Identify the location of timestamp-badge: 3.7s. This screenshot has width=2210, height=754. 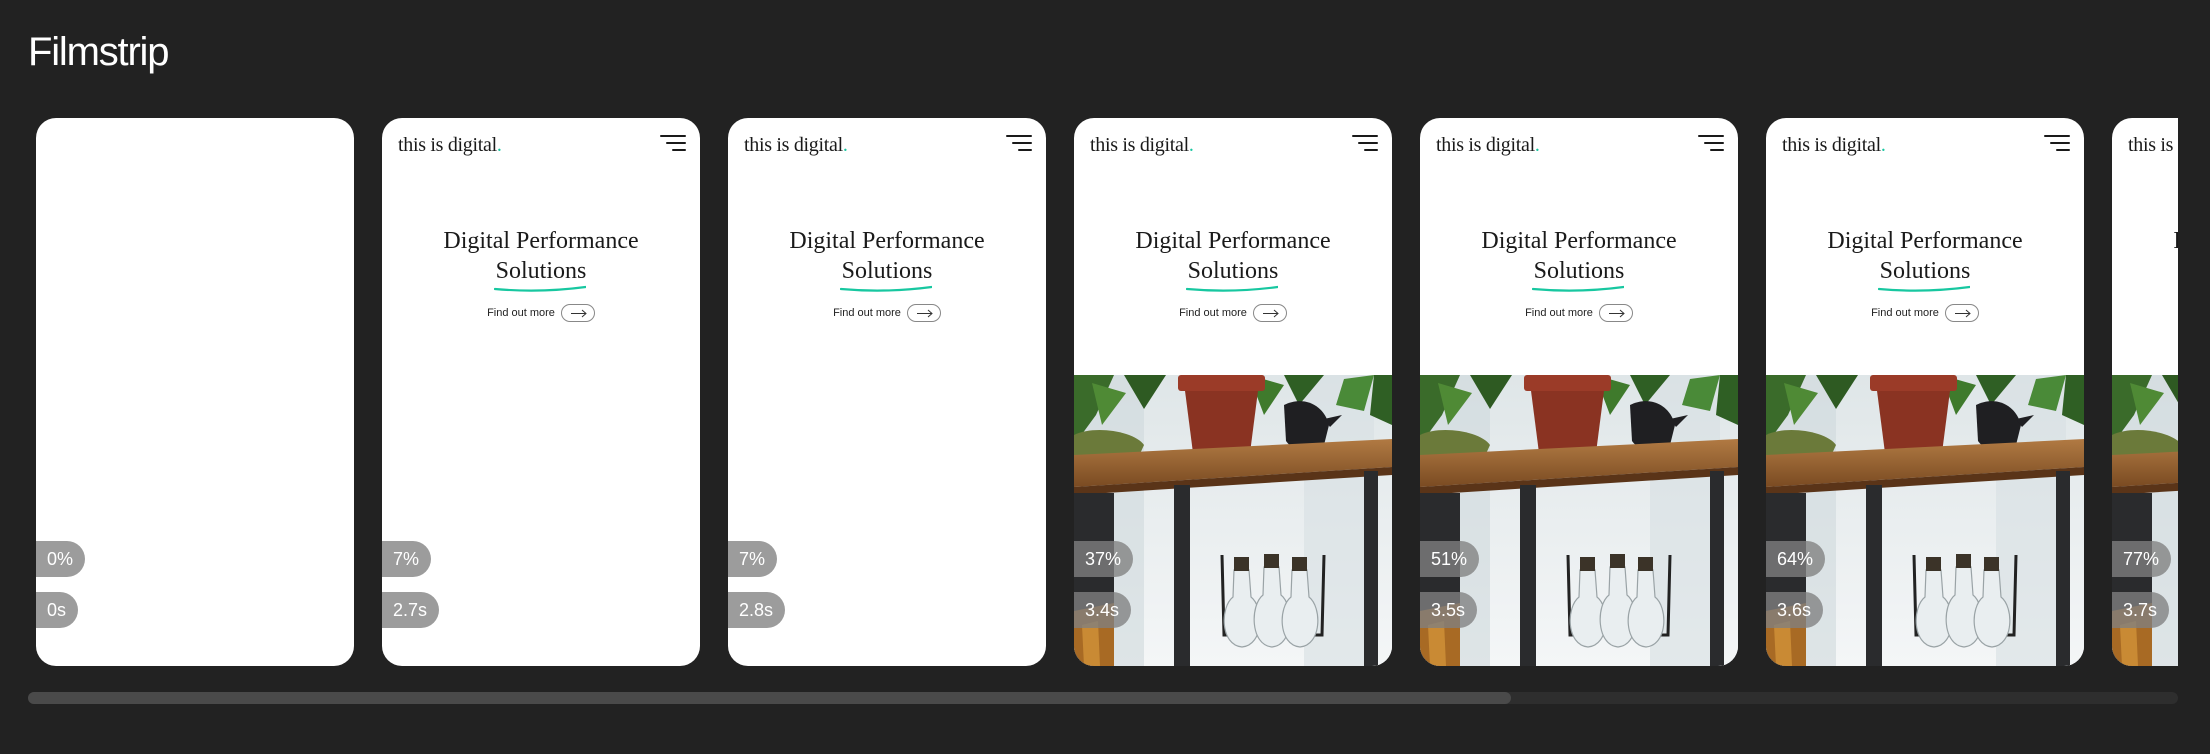
(2141, 610).